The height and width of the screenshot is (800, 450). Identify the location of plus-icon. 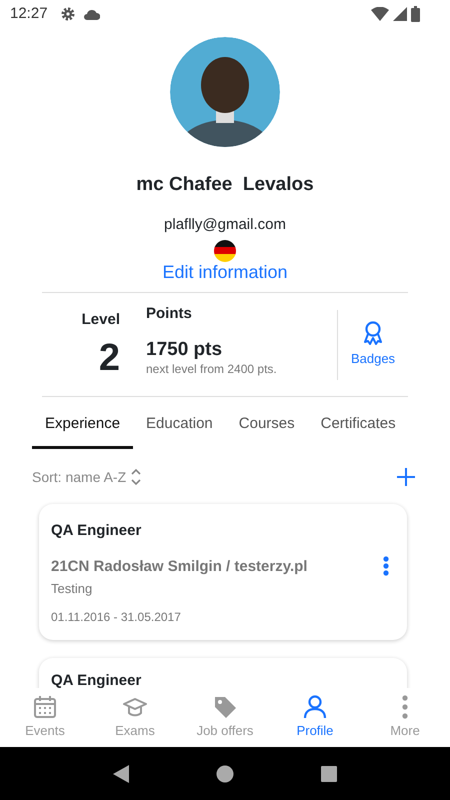
(406, 477).